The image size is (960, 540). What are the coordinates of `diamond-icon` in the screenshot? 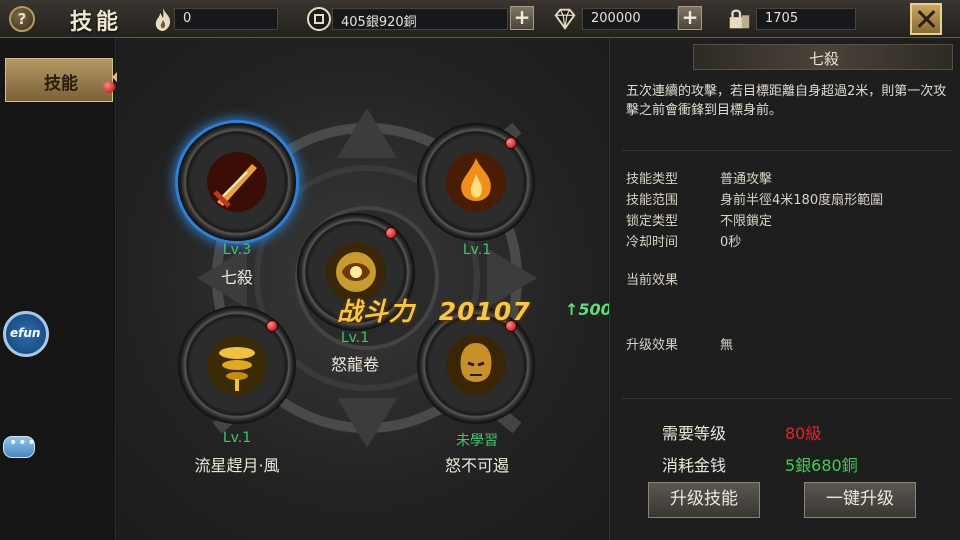 It's located at (565, 19).